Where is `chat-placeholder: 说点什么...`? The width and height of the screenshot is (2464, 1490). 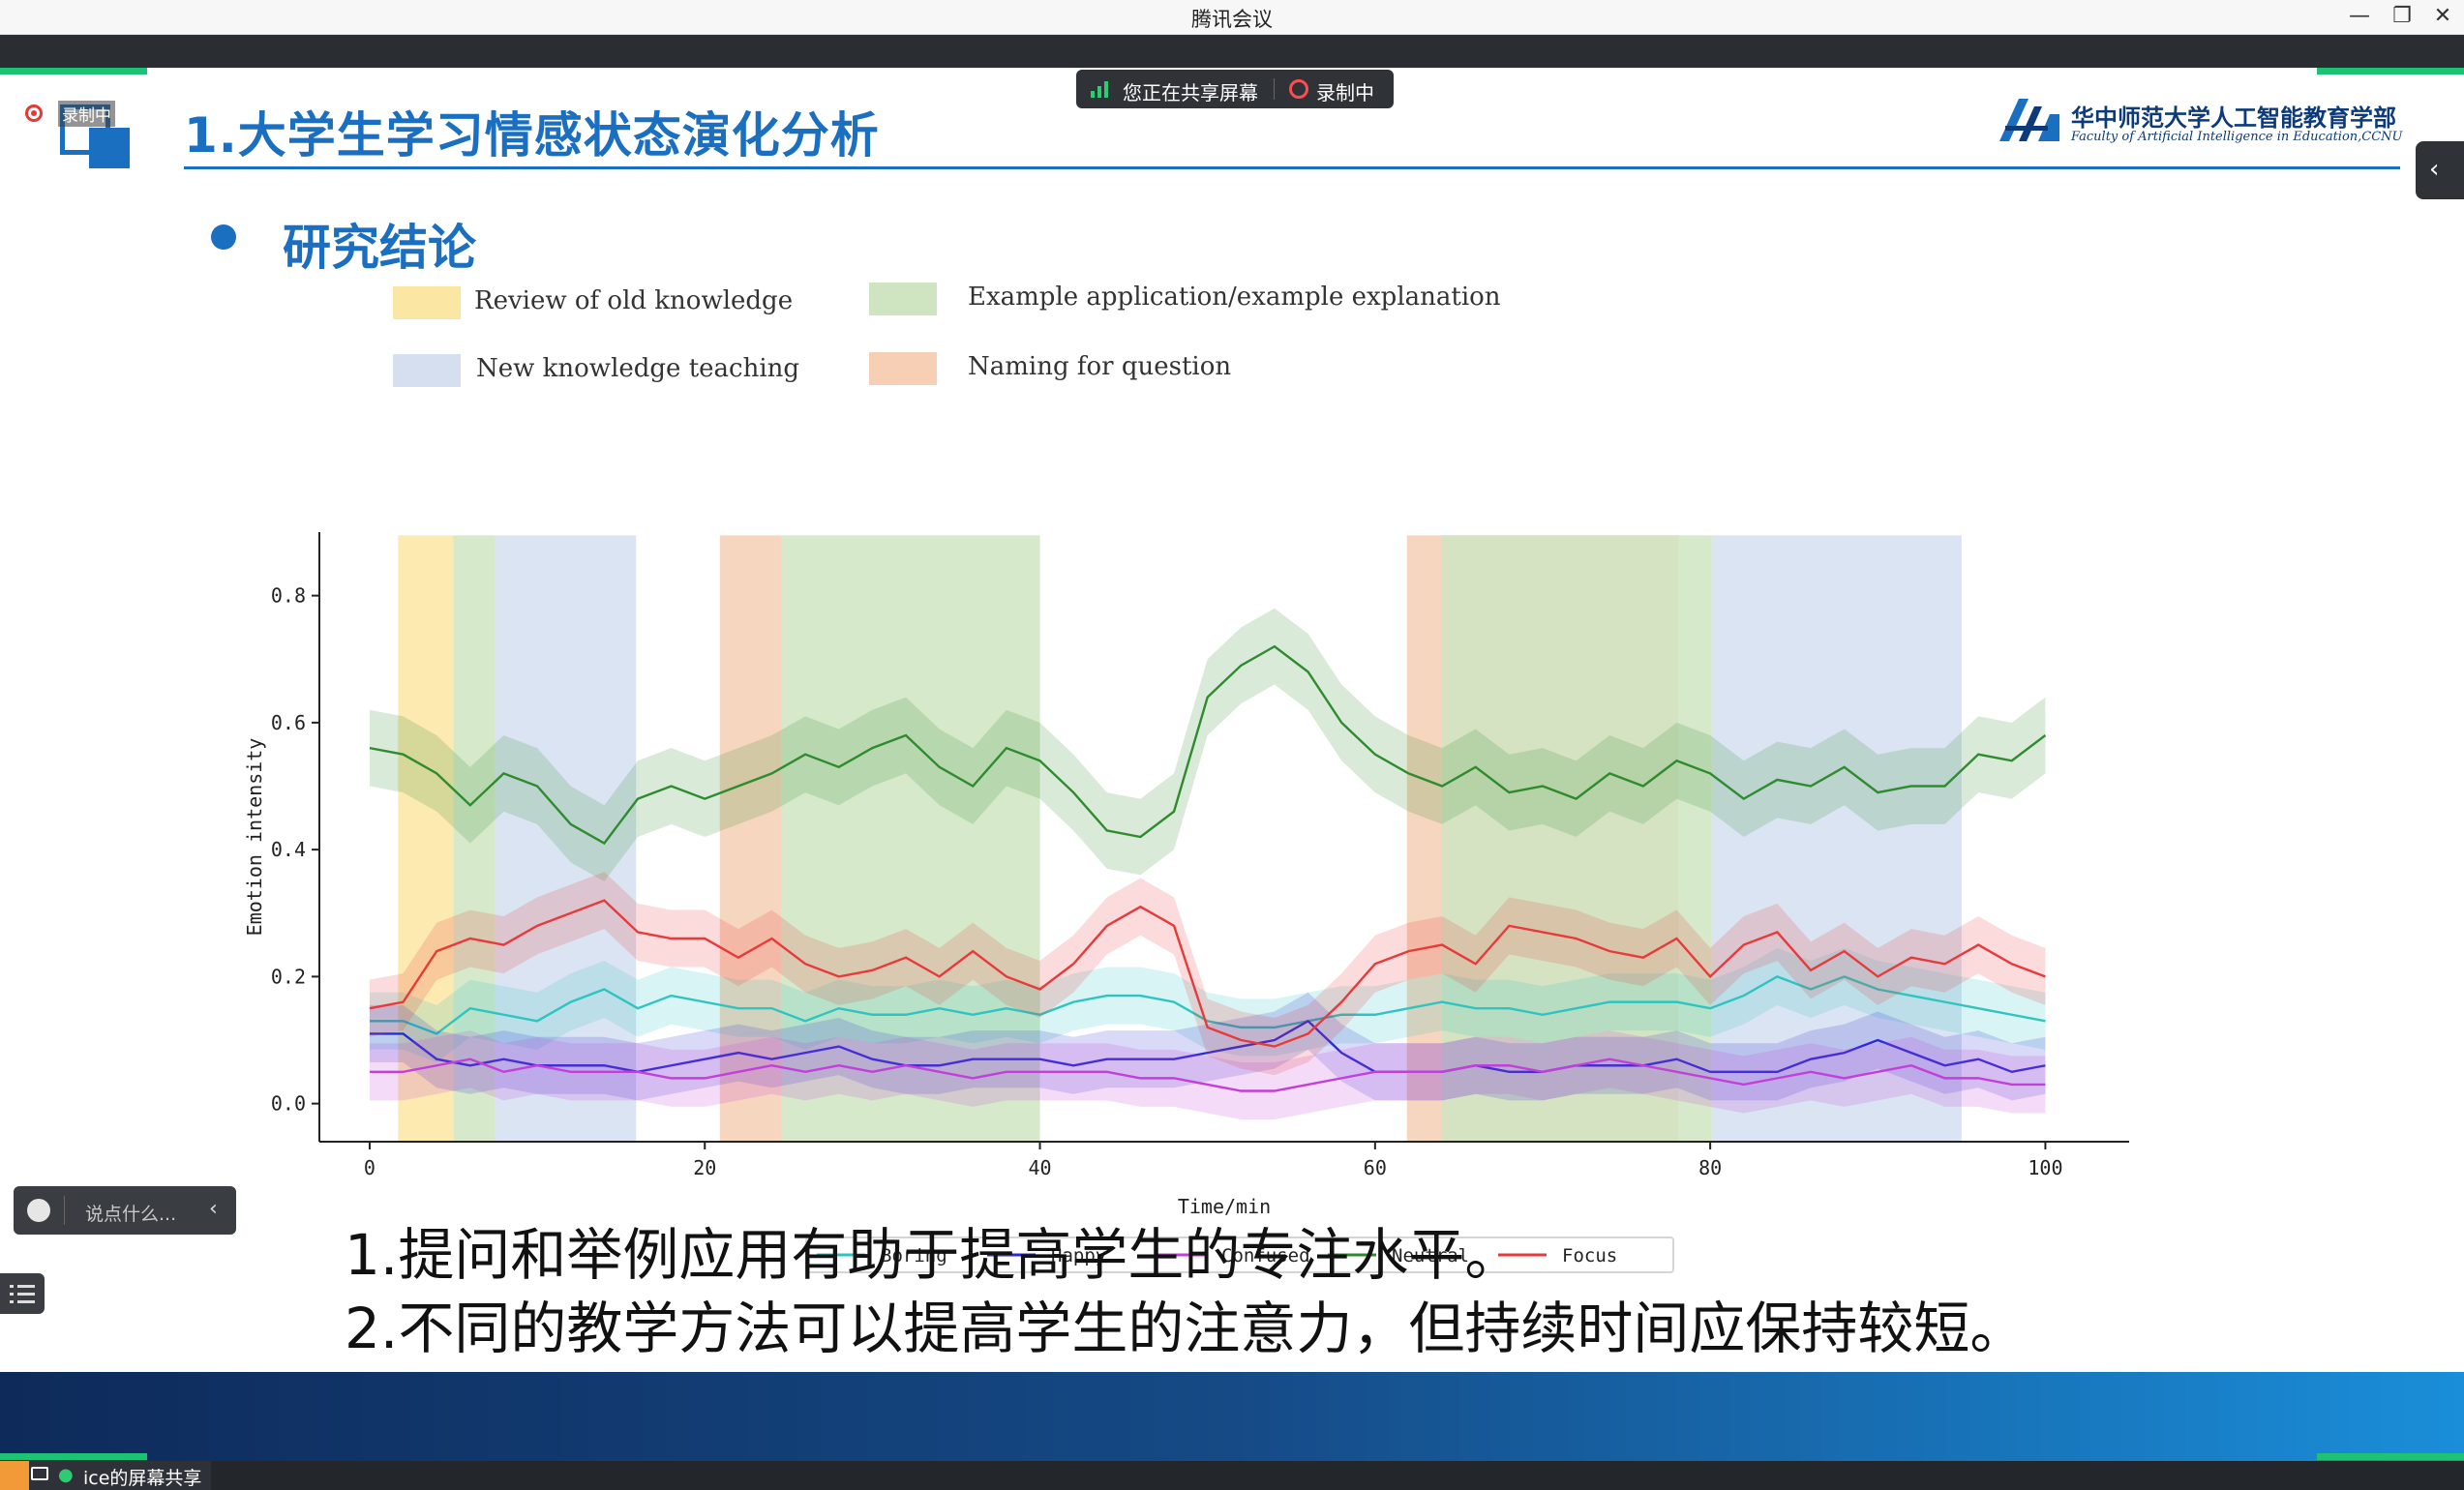
chat-placeholder: 说点什么... is located at coordinates (131, 1214).